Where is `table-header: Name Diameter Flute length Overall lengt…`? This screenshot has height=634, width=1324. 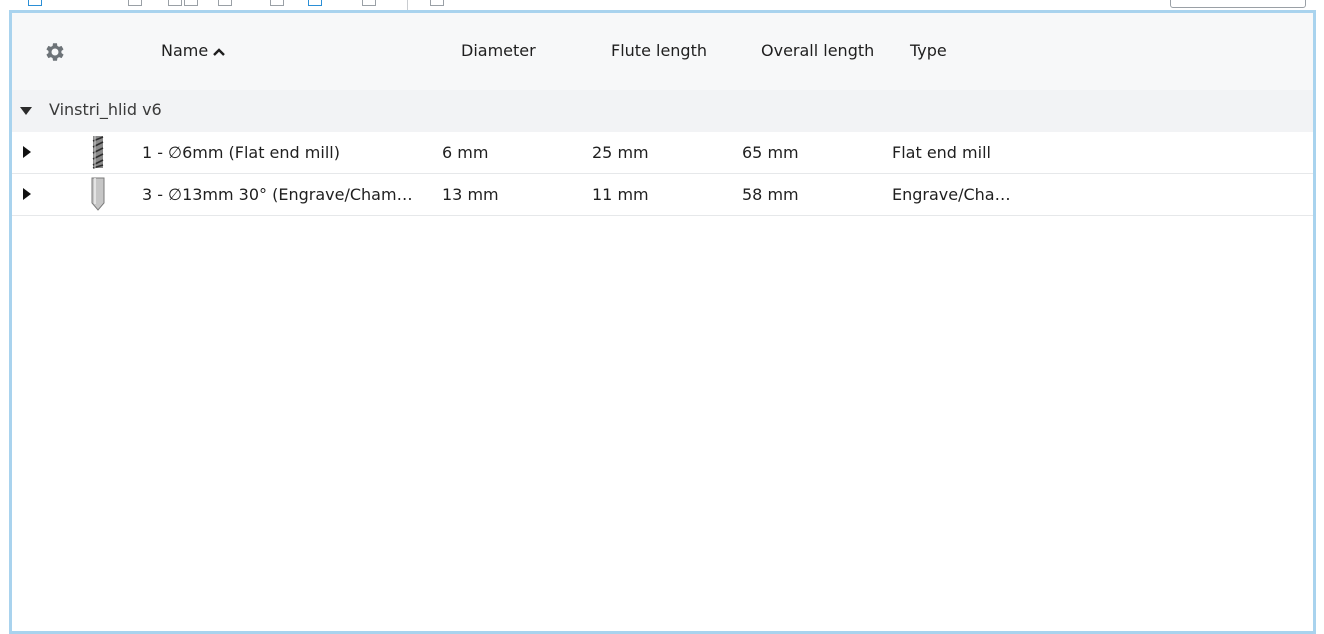
table-header: Name Diameter Flute length Overall lengt… is located at coordinates (662, 51).